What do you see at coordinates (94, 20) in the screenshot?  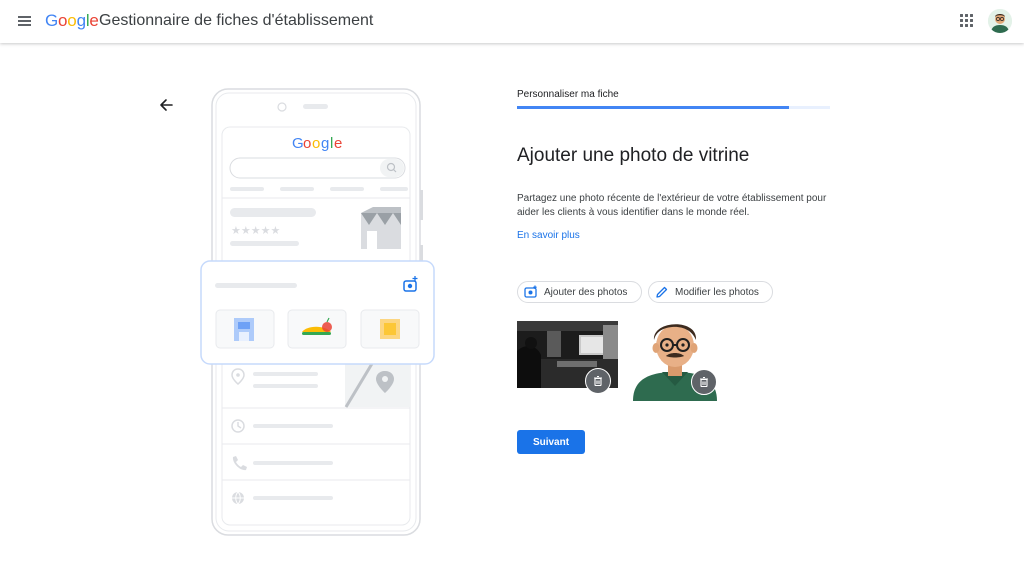 I see `logo-letter-e: e` at bounding box center [94, 20].